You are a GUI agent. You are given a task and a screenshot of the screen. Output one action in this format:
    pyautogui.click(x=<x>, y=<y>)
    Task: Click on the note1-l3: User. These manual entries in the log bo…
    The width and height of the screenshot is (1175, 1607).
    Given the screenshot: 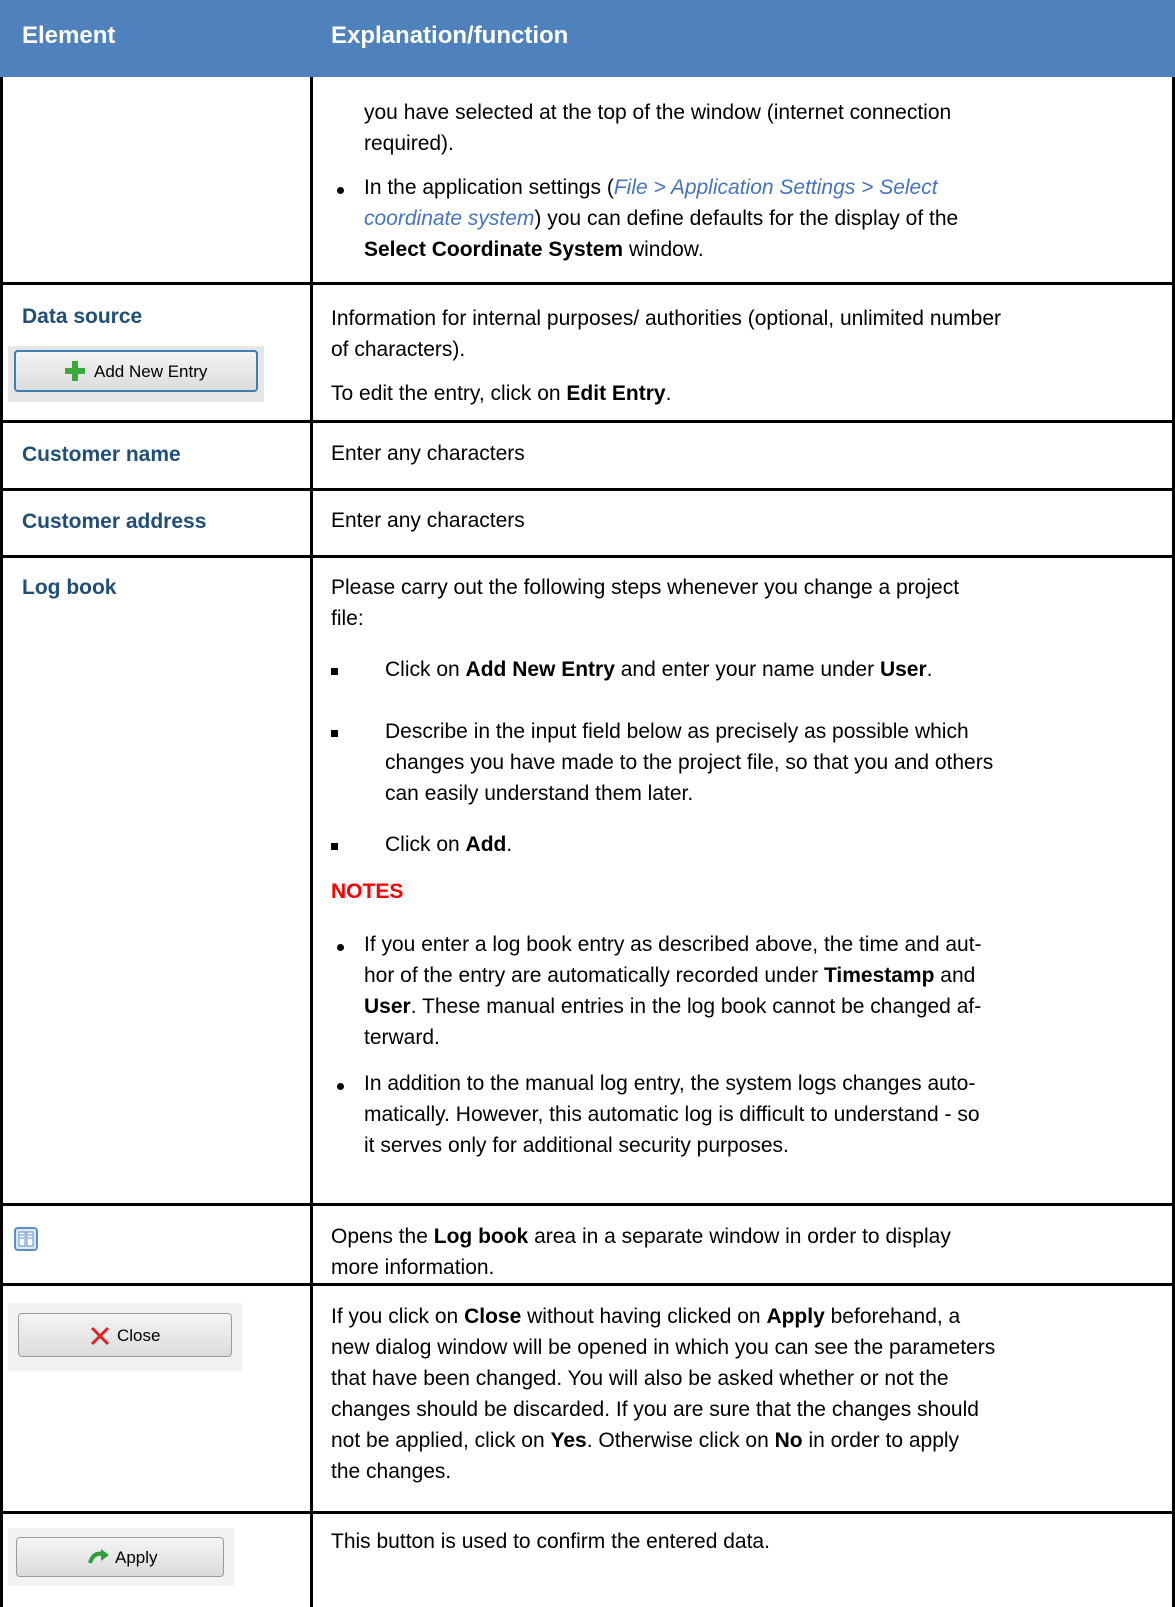 What is the action you would take?
    pyautogui.click(x=673, y=1006)
    